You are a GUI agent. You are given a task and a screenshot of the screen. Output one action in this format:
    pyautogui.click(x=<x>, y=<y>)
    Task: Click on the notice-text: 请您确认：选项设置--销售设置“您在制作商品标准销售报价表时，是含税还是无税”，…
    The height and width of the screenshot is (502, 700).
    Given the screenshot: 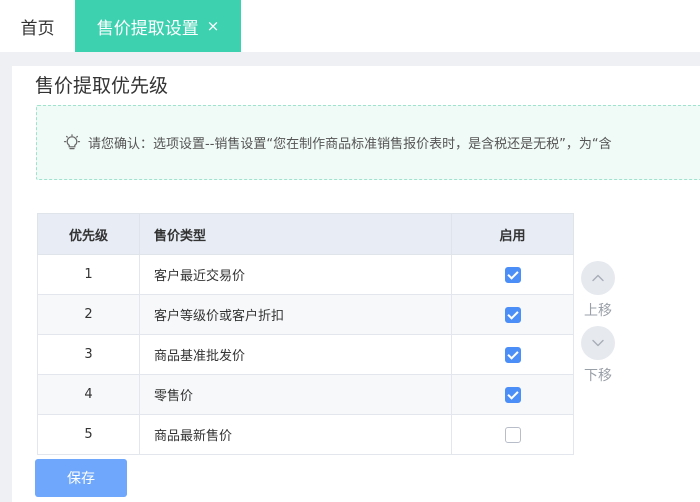 What is the action you would take?
    pyautogui.click(x=350, y=144)
    